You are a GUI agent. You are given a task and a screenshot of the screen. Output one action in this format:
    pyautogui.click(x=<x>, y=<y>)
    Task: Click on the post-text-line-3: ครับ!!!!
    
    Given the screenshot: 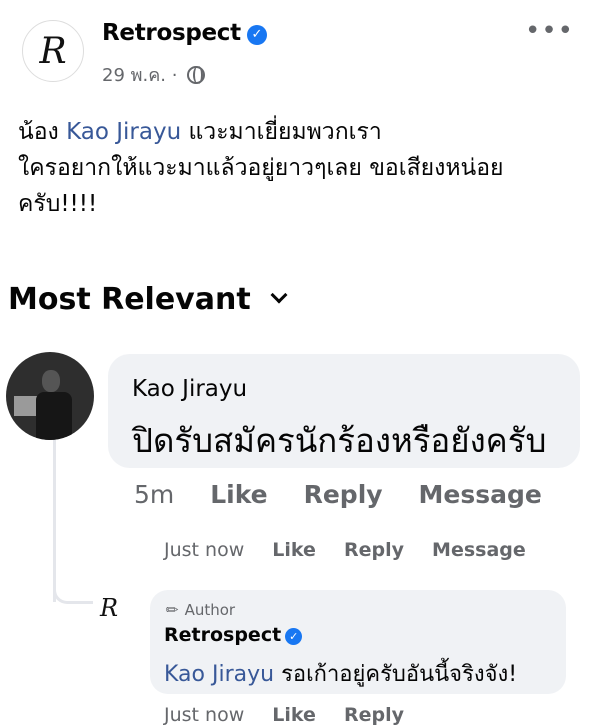 What is the action you would take?
    pyautogui.click(x=58, y=204)
    